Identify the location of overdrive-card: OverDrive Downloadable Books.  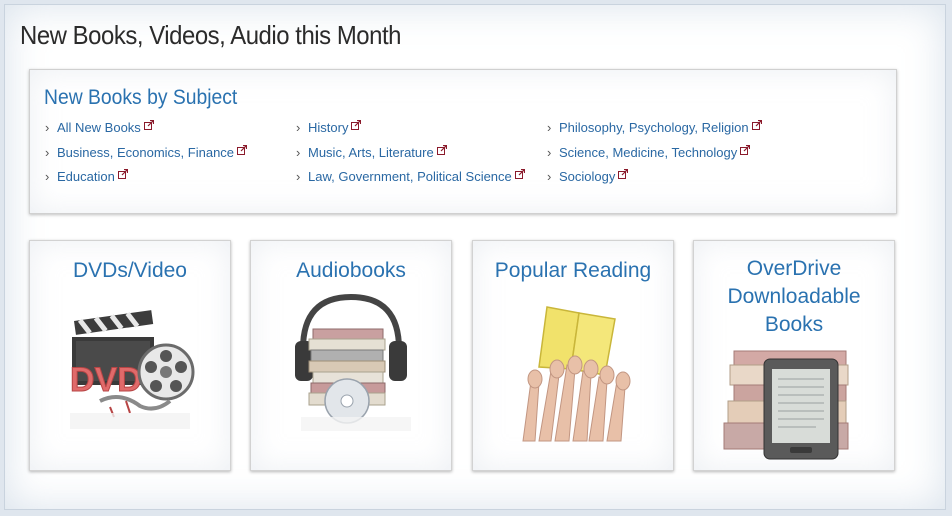
(794, 355).